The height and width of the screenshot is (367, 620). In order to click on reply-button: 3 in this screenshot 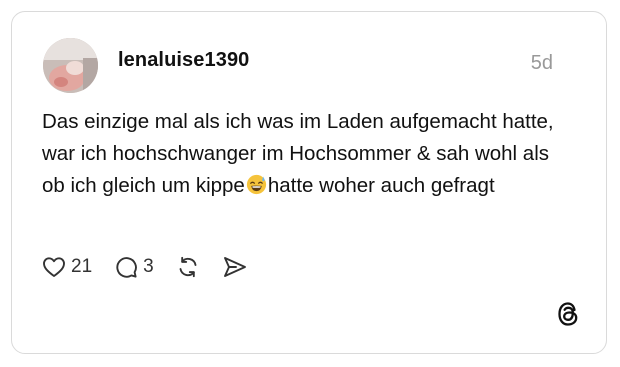, I will do `click(134, 267)`.